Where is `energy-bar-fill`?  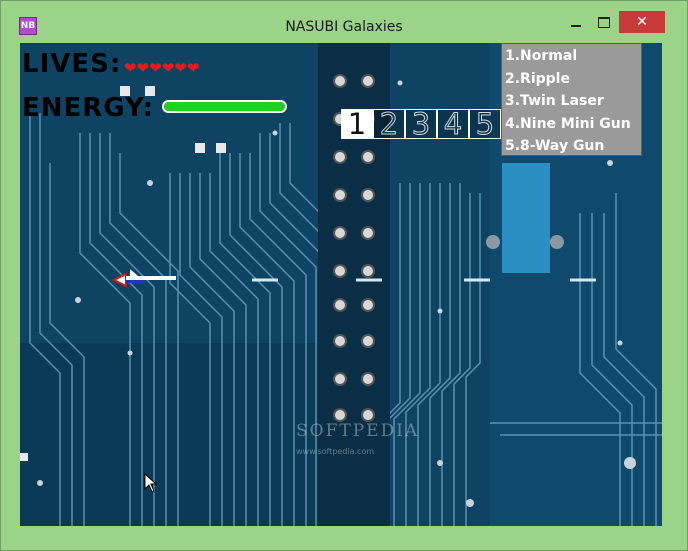 energy-bar-fill is located at coordinates (224, 106).